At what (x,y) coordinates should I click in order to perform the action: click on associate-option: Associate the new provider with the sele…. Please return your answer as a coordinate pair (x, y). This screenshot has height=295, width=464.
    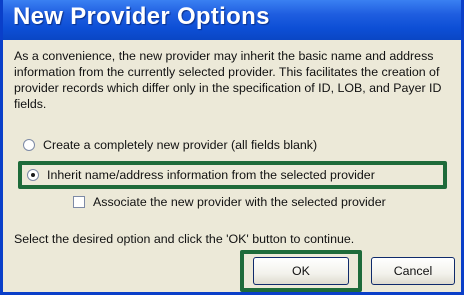
    Looking at the image, I should click on (229, 202).